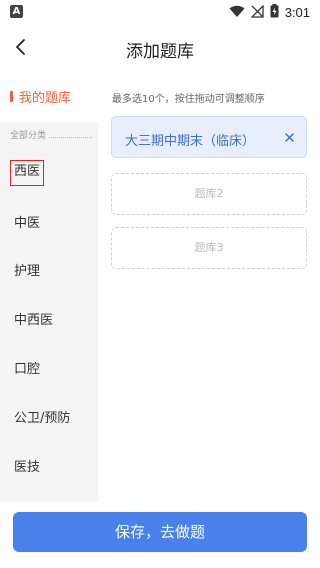 This screenshot has height=568, width=320. I want to click on close-icon, so click(289, 137).